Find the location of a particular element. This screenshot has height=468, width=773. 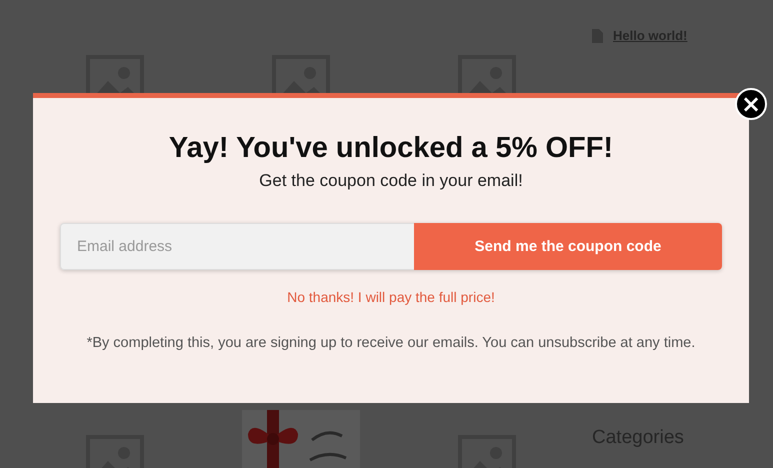

popup-subtitle: Get the coupon code in your email! is located at coordinates (391, 181).